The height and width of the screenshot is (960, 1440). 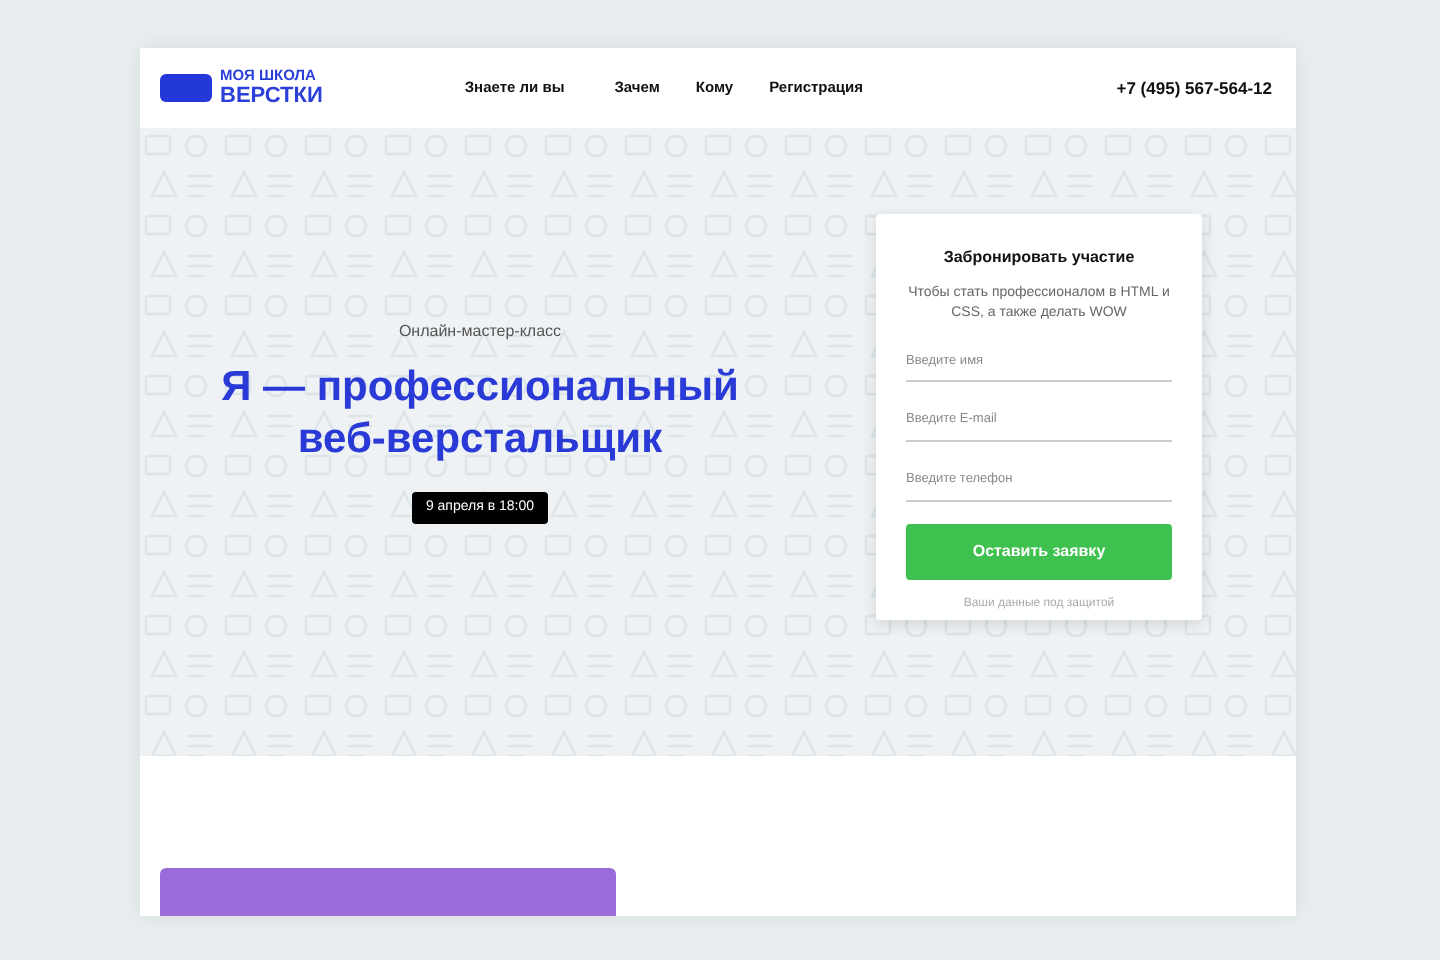 I want to click on logo-icon, so click(x=186, y=88).